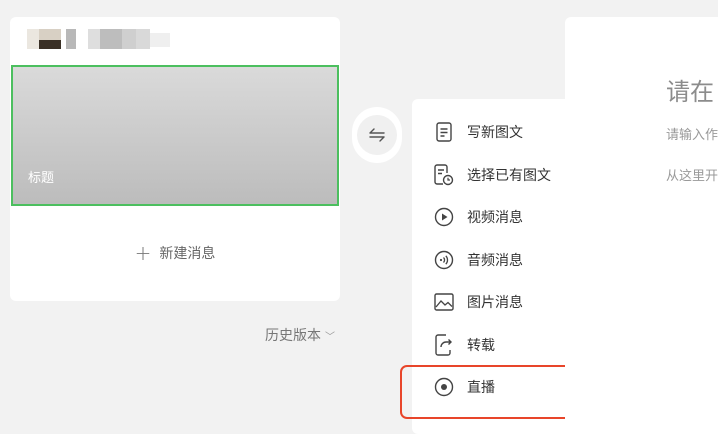  I want to click on live-record-icon, so click(444, 387).